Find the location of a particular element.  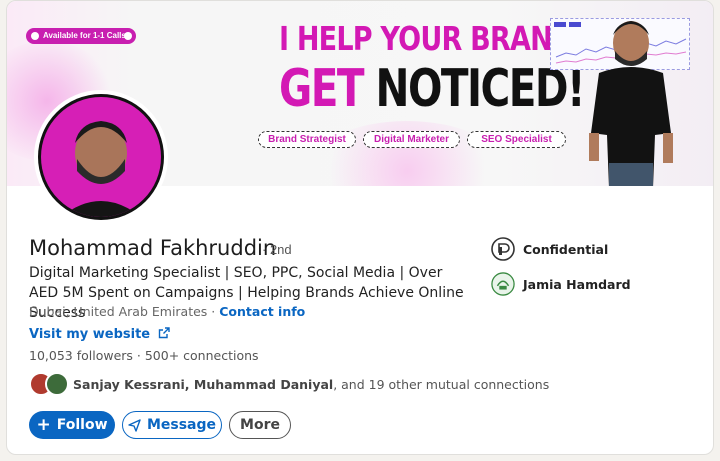

send-icon is located at coordinates (134, 425).